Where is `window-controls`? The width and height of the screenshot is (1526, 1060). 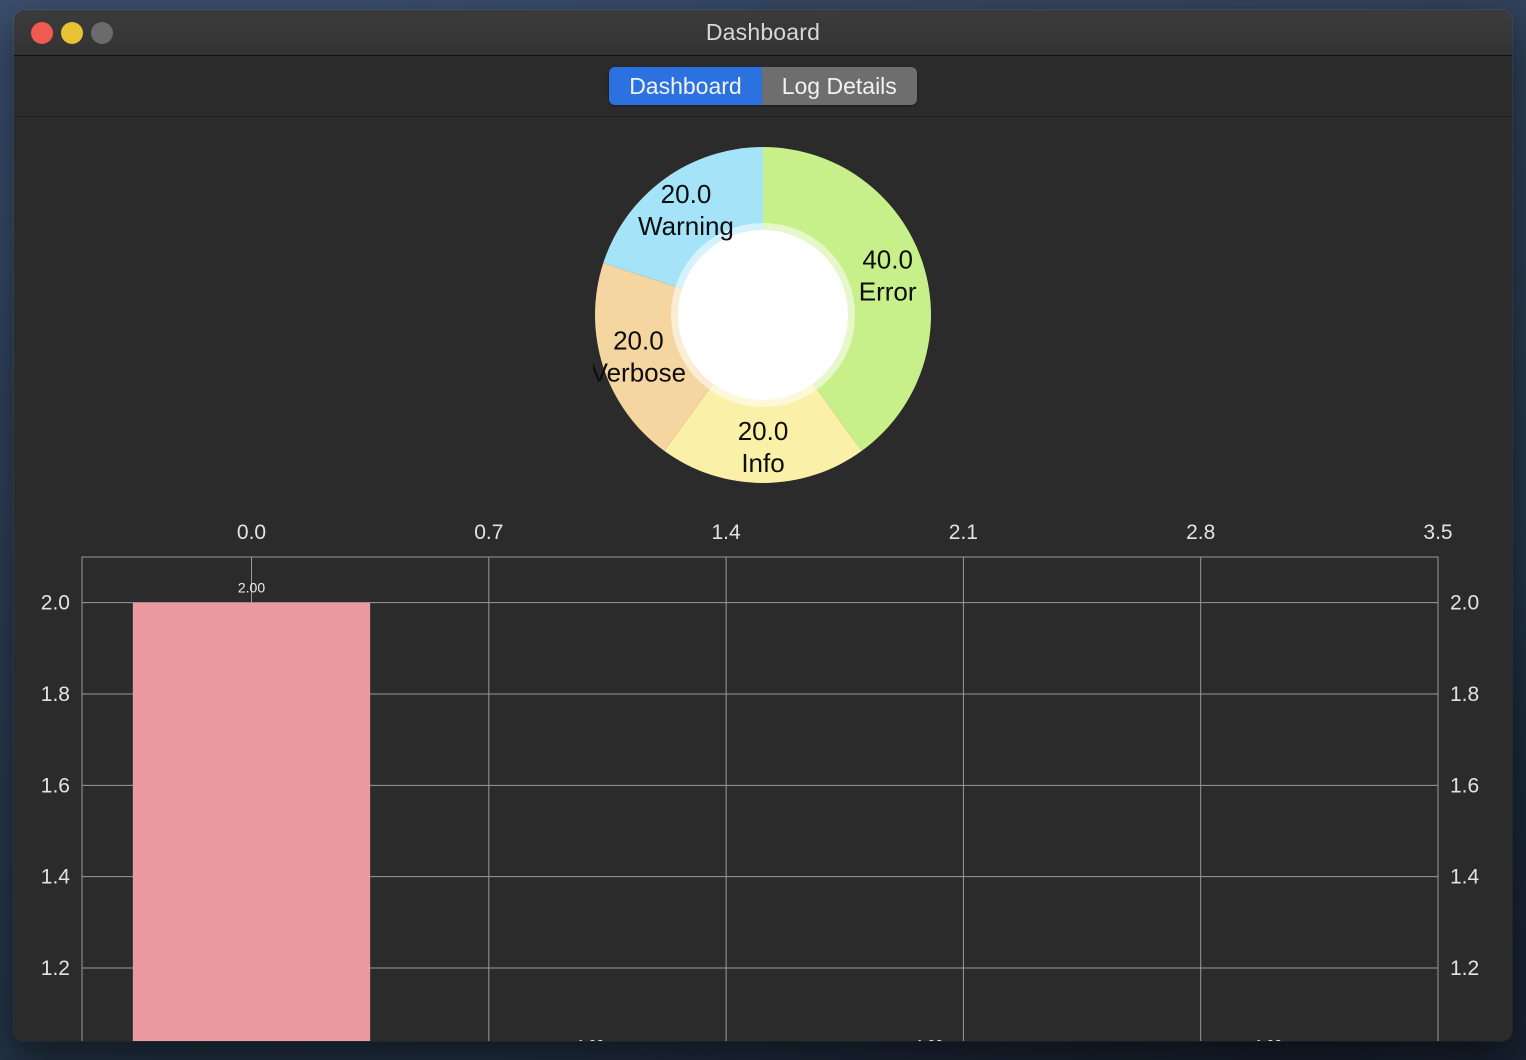
window-controls is located at coordinates (72, 32).